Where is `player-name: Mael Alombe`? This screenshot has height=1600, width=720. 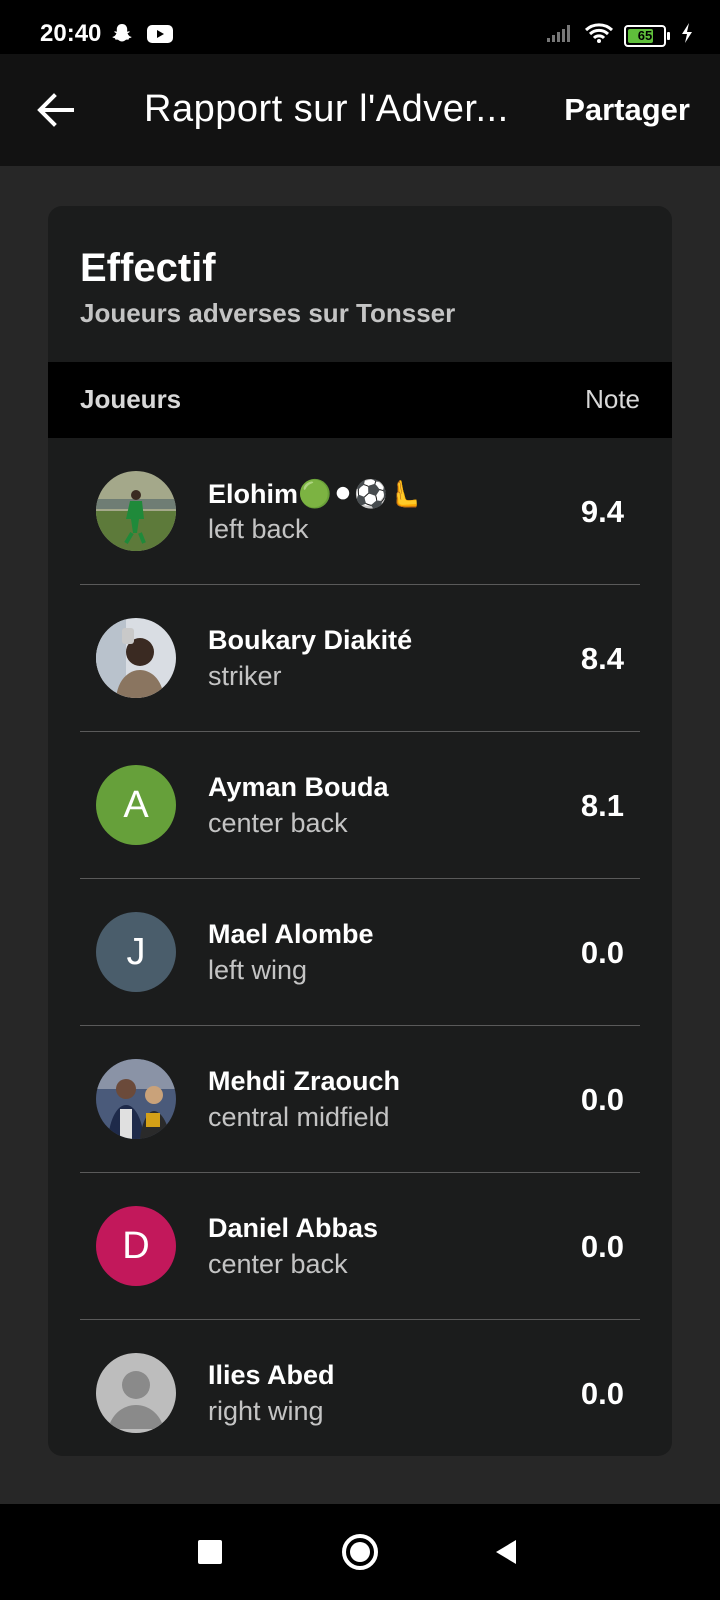
player-name: Mael Alombe is located at coordinates (291, 934).